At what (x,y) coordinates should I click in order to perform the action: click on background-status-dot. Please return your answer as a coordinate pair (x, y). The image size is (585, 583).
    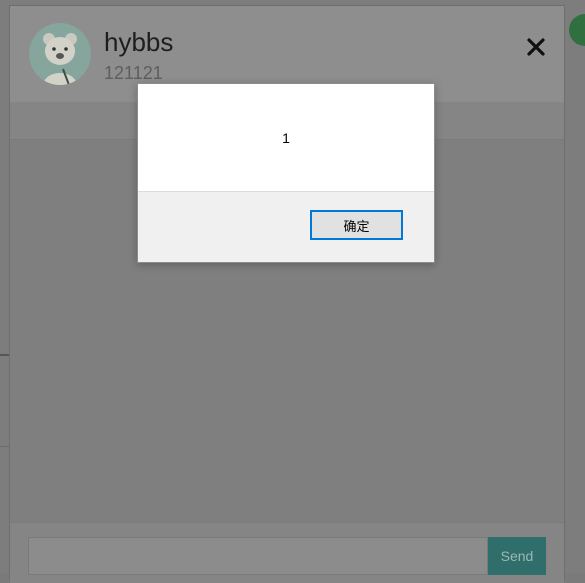
    Looking at the image, I should click on (577, 30).